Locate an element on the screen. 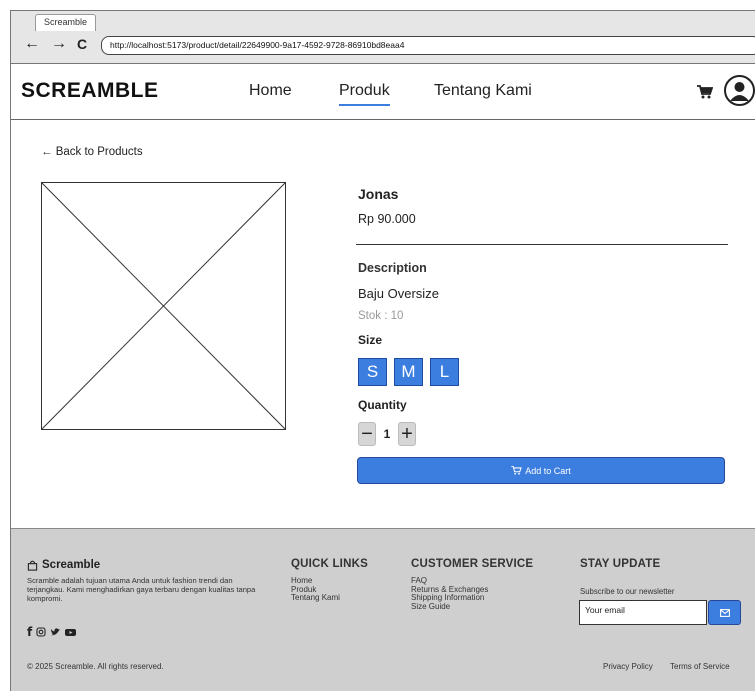 Image resolution: width=755 pixels, height=691 pixels. nav-home: Home is located at coordinates (270, 91).